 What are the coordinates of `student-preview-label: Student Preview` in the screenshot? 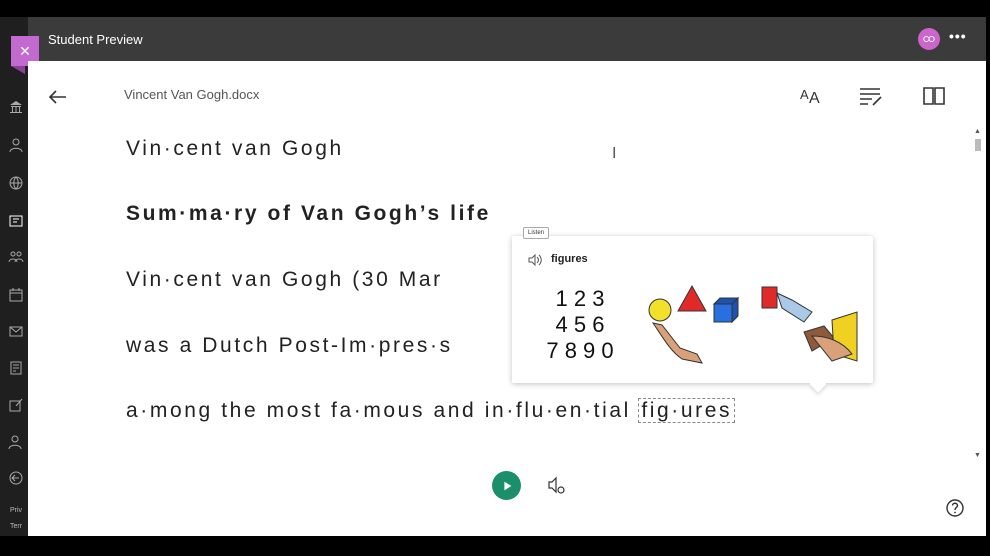 It's located at (95, 39).